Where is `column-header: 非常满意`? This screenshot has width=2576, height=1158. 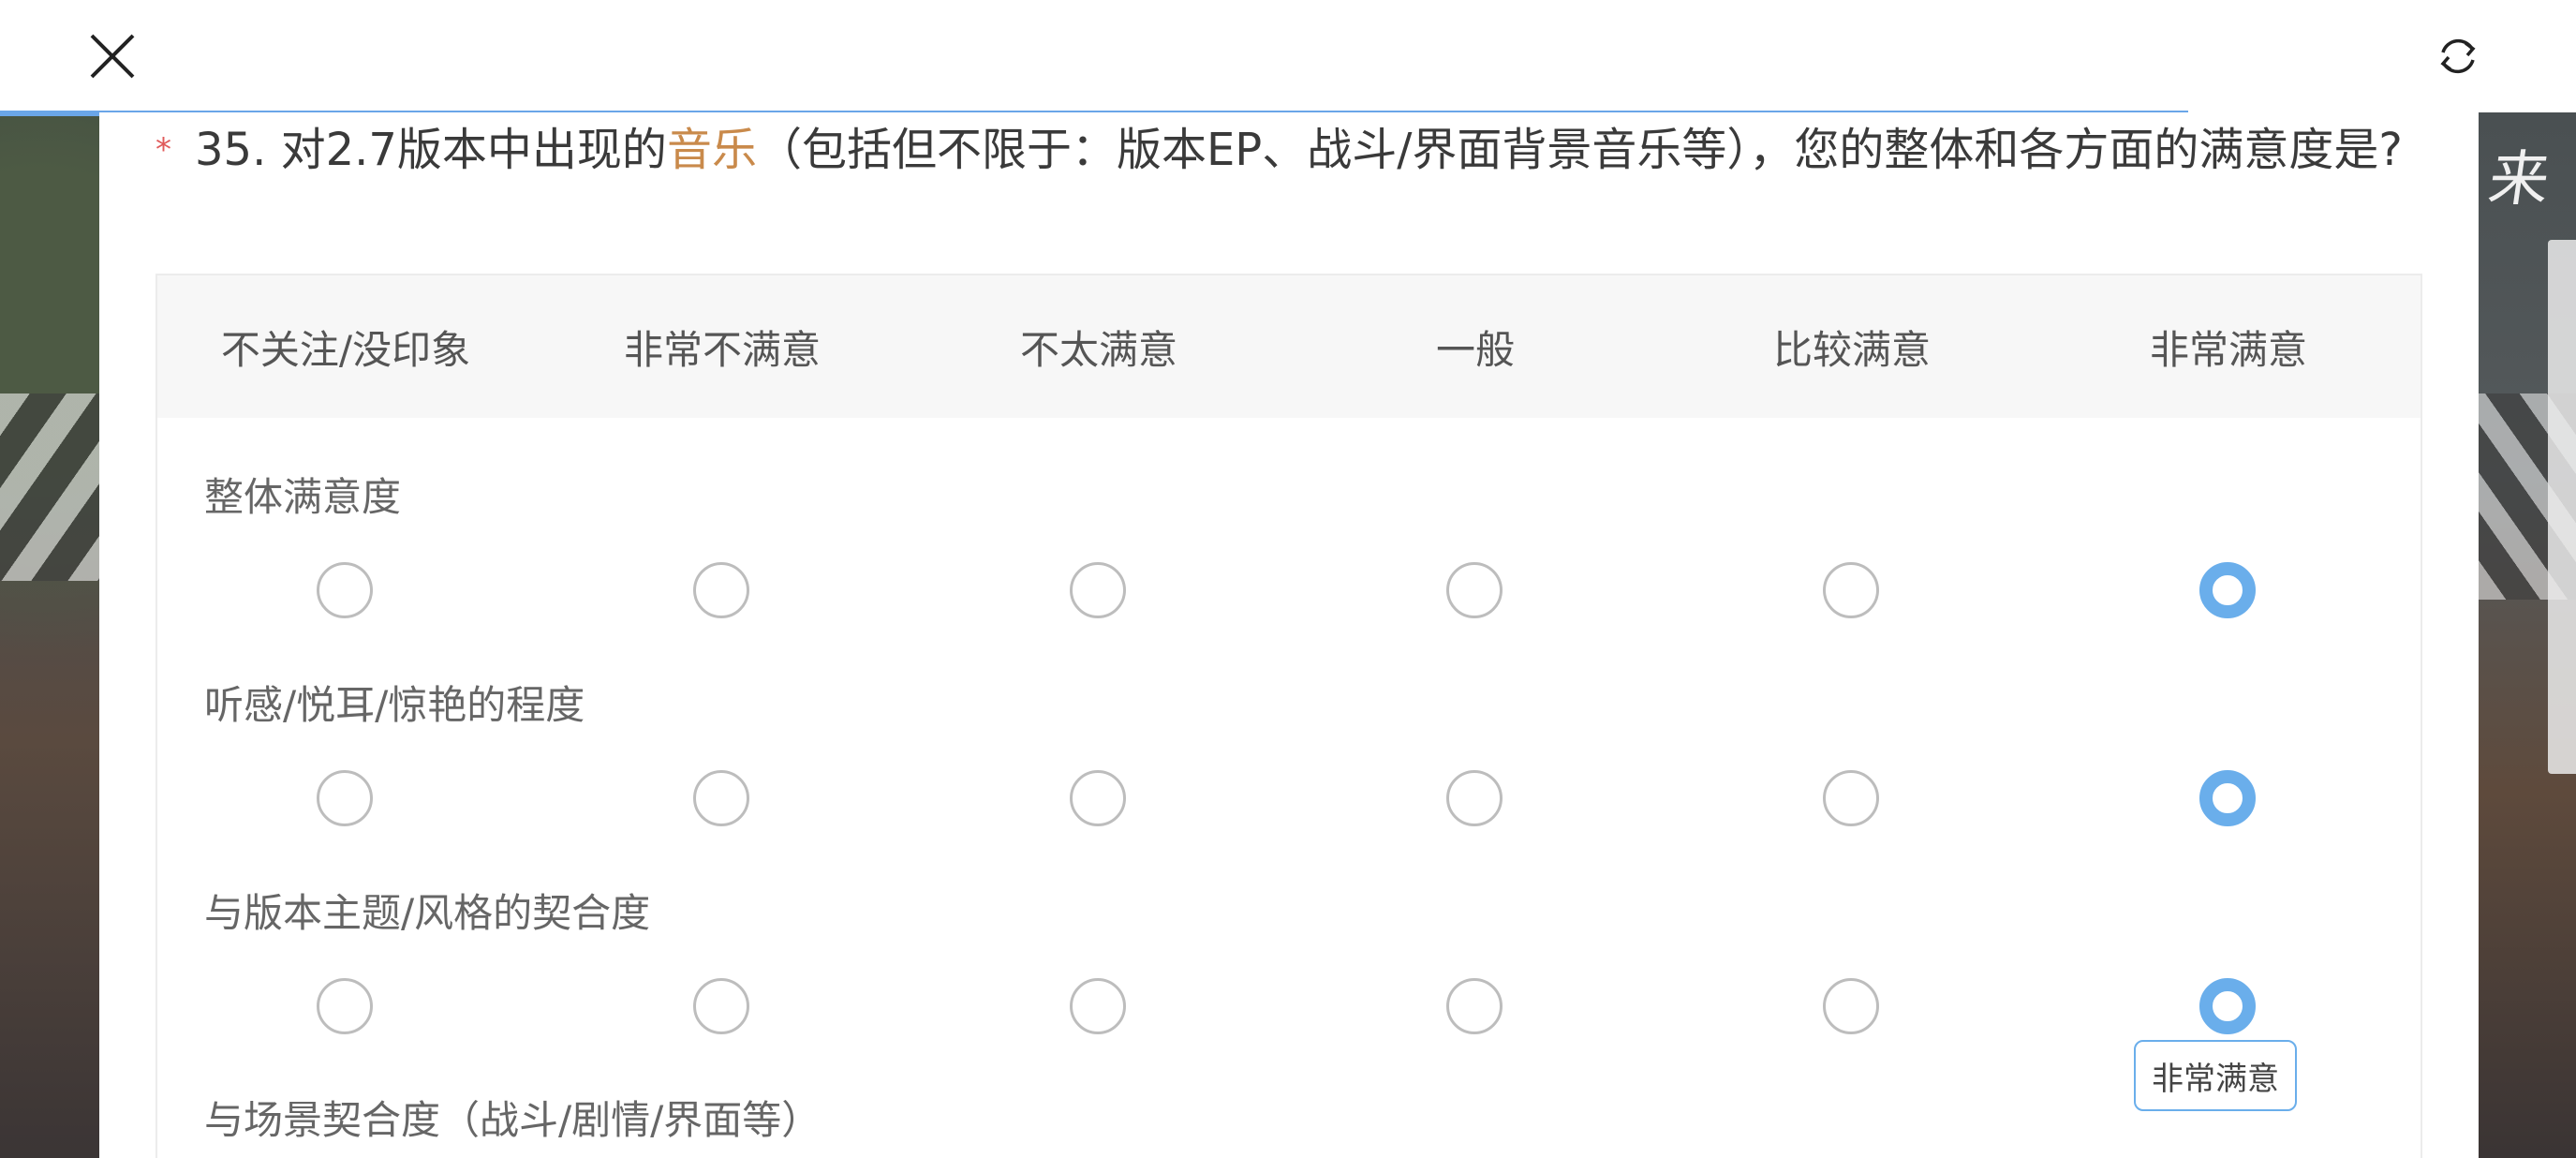
column-header: 非常满意 is located at coordinates (2228, 350).